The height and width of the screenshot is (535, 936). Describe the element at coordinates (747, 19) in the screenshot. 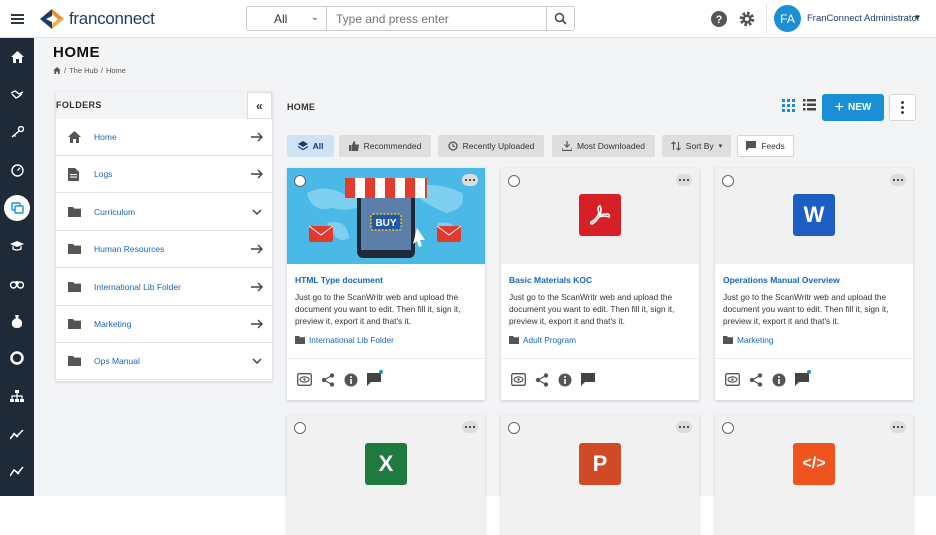

I see `gear-icon` at that location.